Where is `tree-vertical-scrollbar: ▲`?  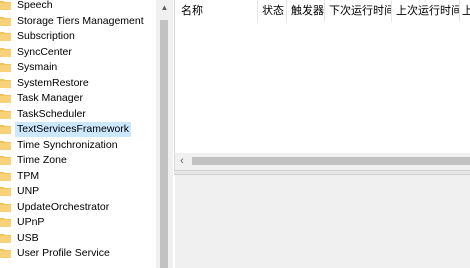
tree-vertical-scrollbar: ▲ is located at coordinates (164, 134).